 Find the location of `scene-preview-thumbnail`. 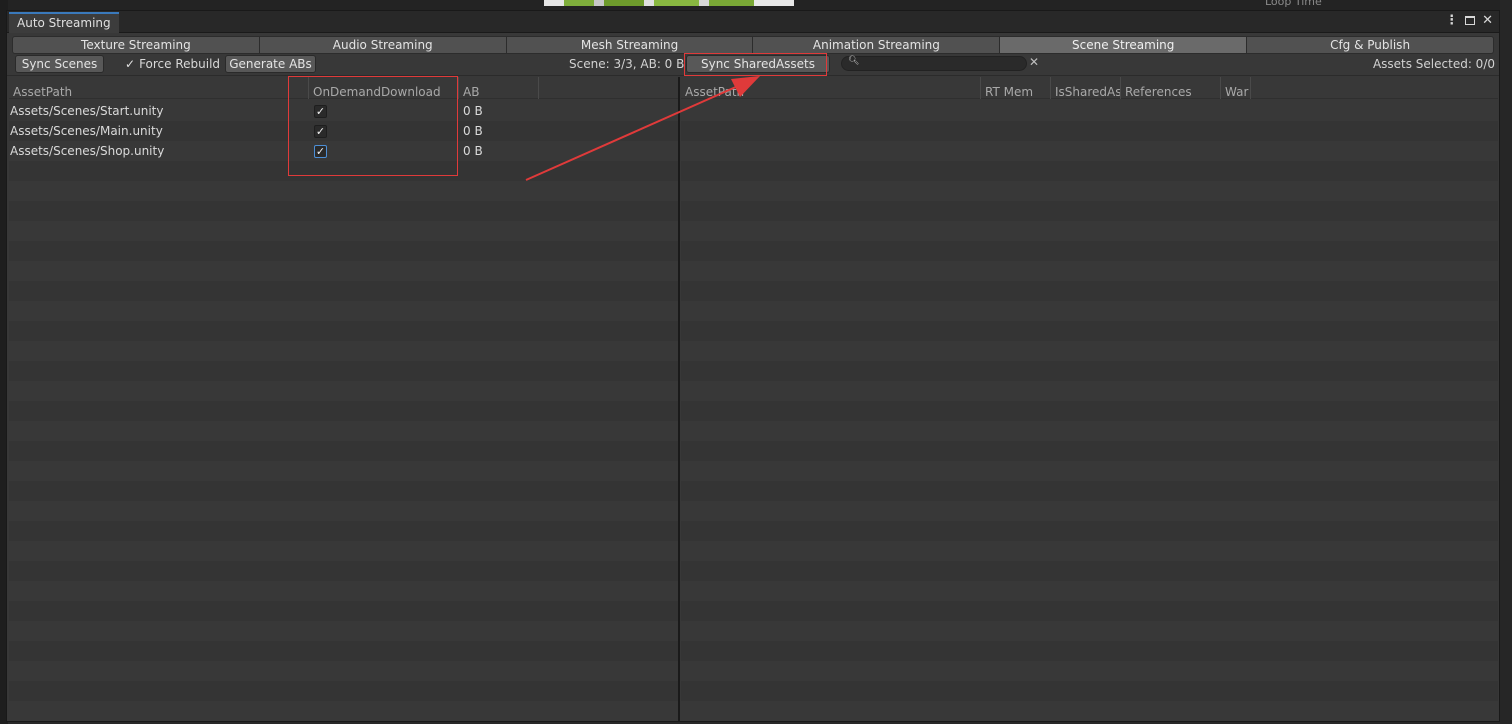

scene-preview-thumbnail is located at coordinates (669, 3).